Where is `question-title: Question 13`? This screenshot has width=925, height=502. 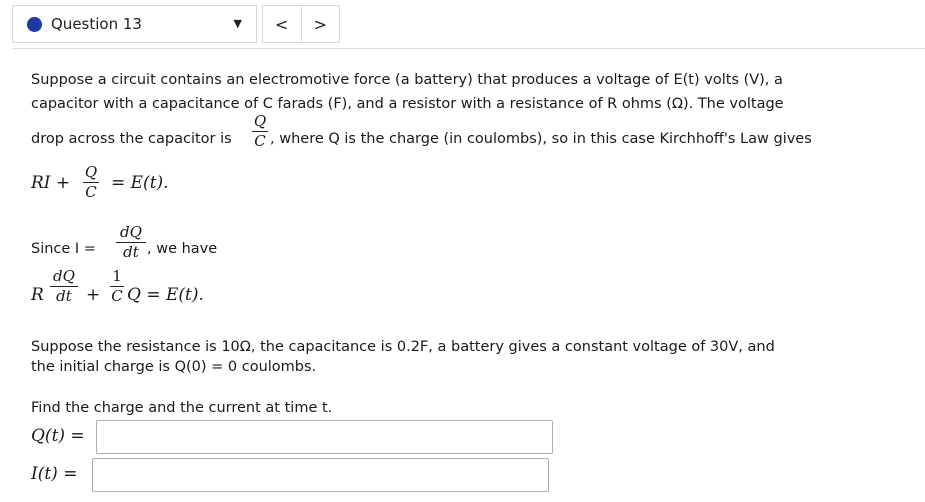
question-title: Question 13 is located at coordinates (96, 24).